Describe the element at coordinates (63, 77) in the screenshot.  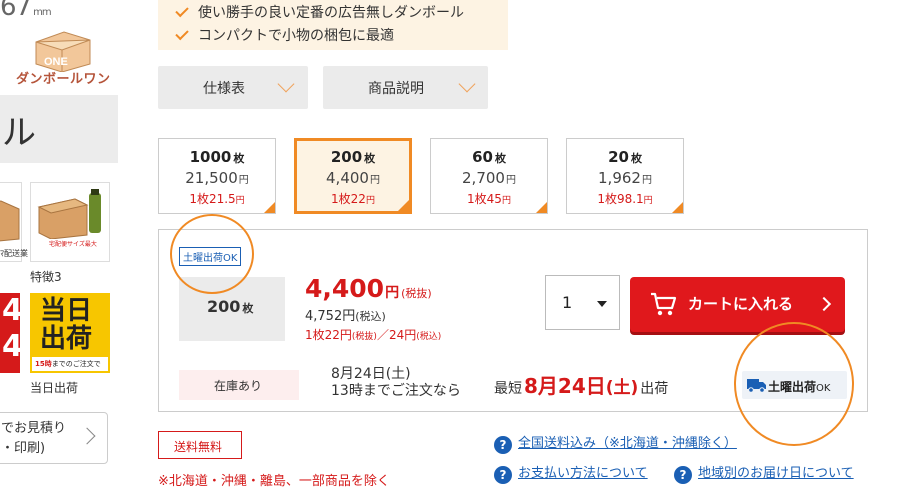
I see `logo-text: ダンボールワン` at that location.